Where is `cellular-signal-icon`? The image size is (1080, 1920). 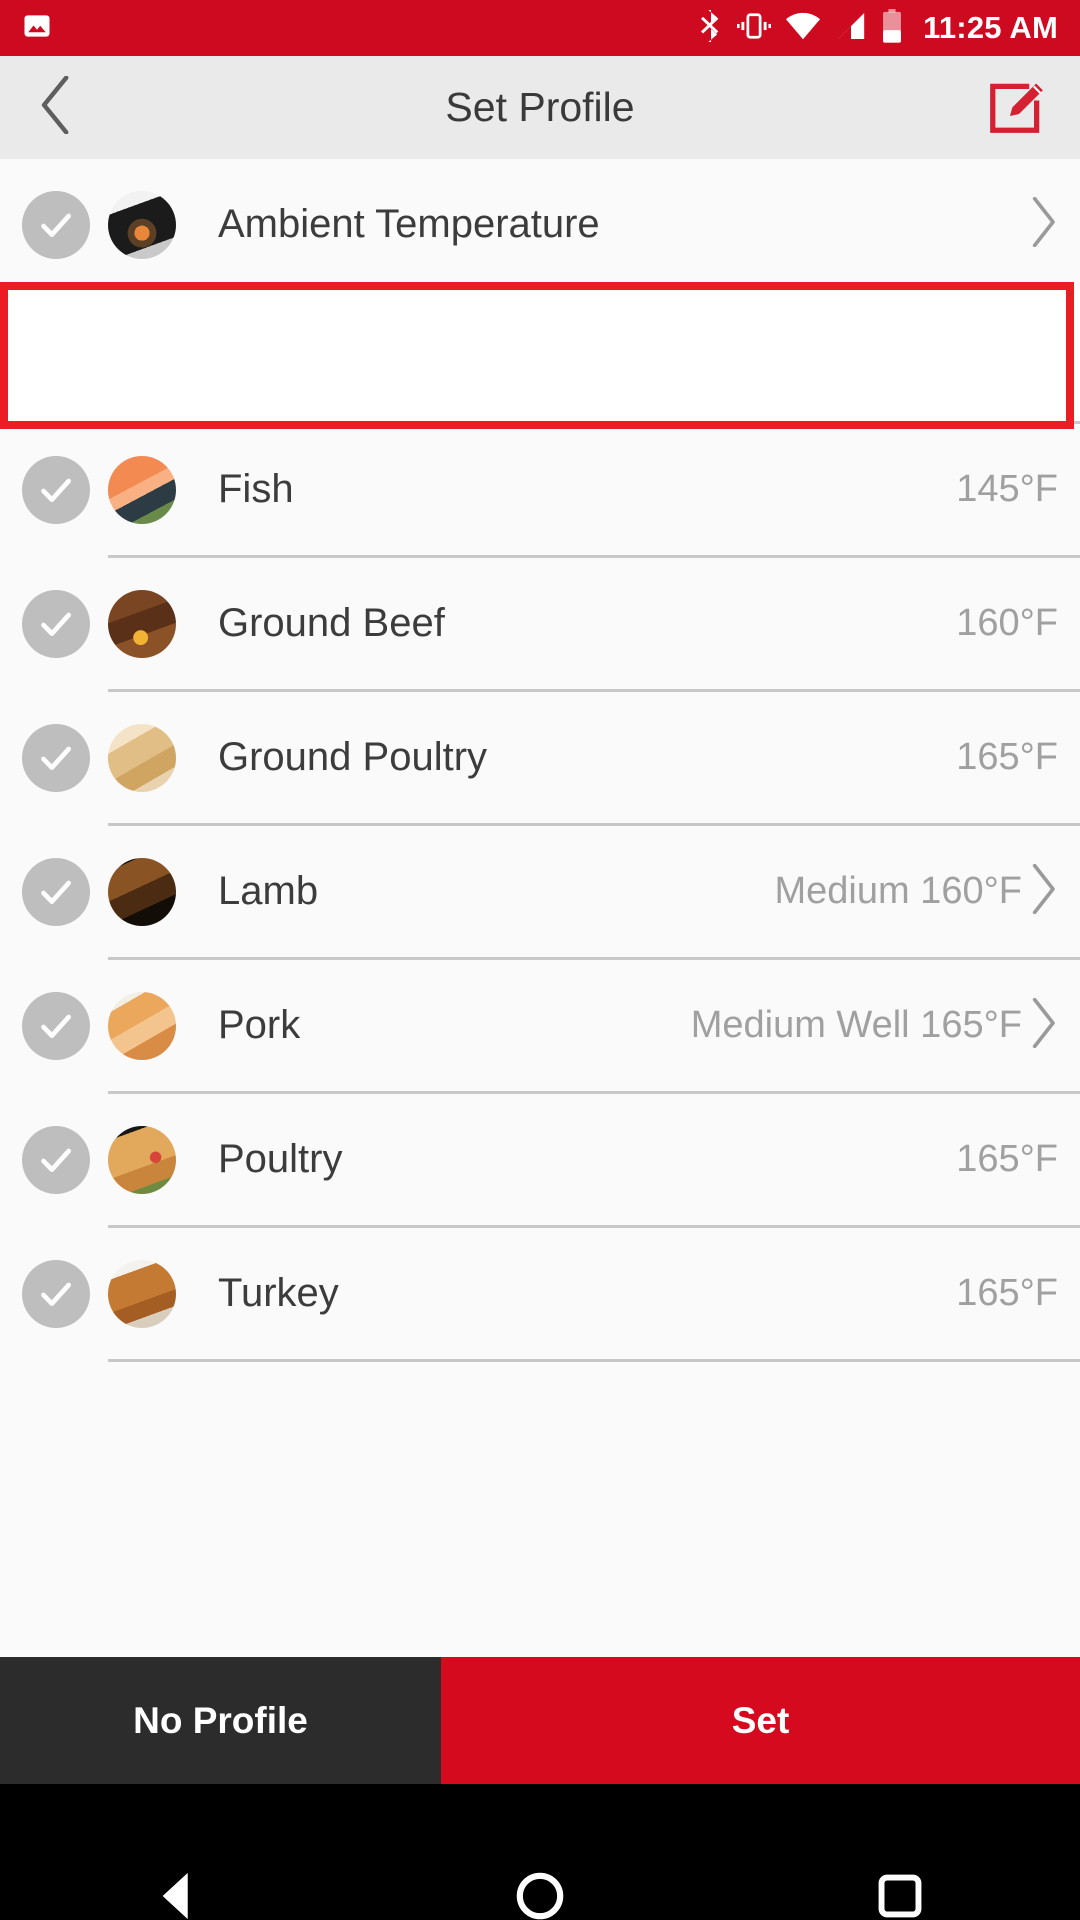 cellular-signal-icon is located at coordinates (851, 28).